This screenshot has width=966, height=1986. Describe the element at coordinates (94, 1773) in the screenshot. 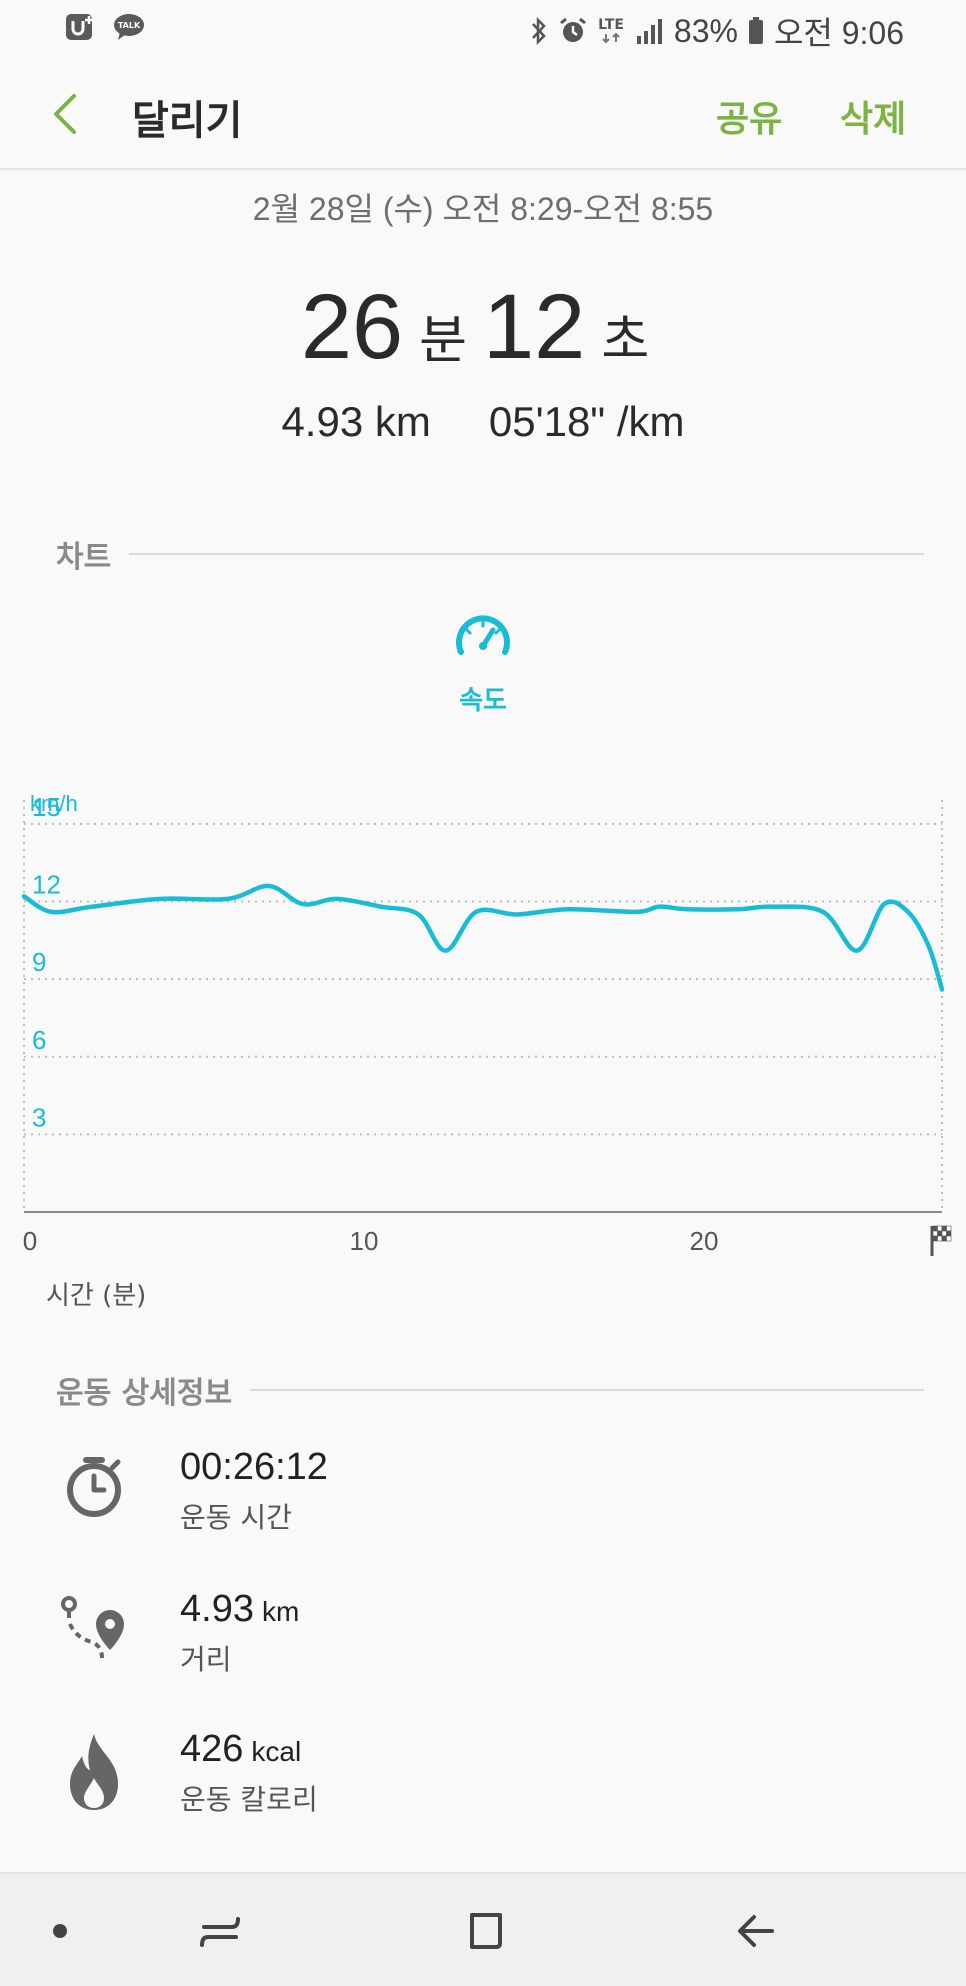

I see `flame-icon` at that location.